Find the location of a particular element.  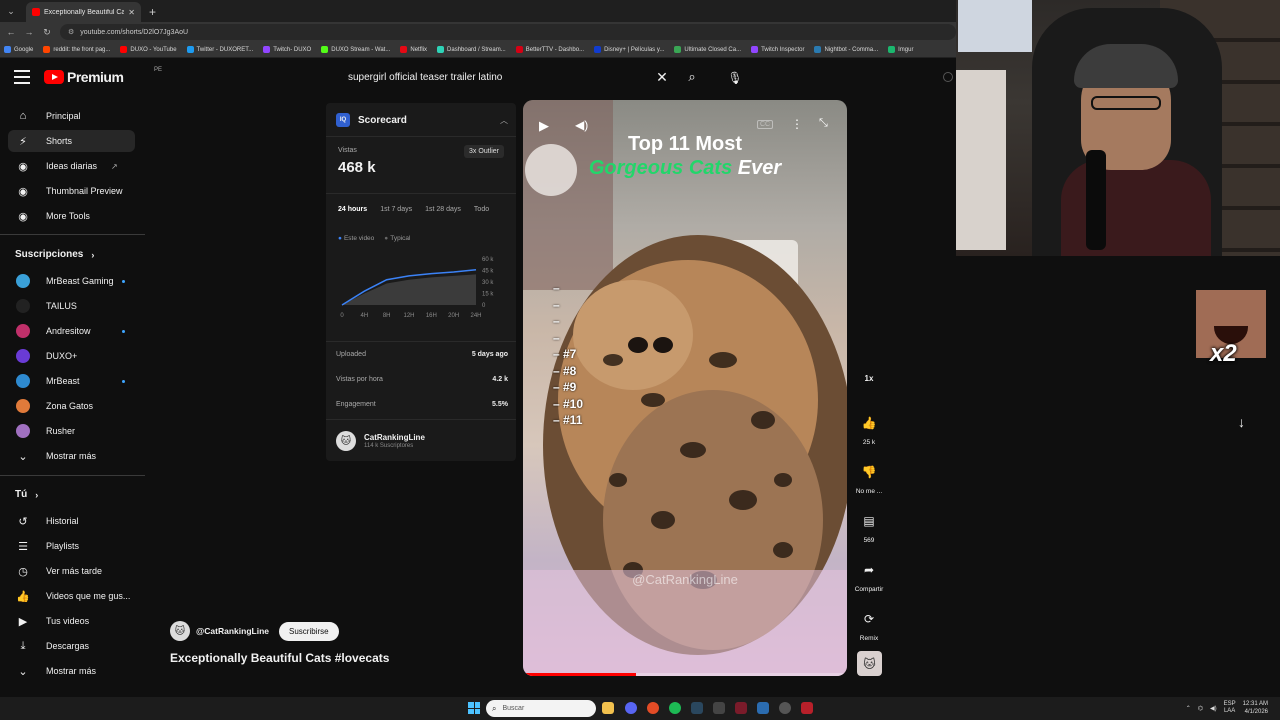

like-button: 👍 25 k is located at coordinates (869, 428).